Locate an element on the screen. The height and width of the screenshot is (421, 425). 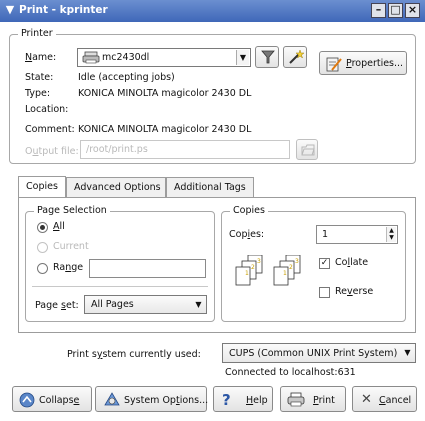
page-set-value: All Pages is located at coordinates (112, 304).